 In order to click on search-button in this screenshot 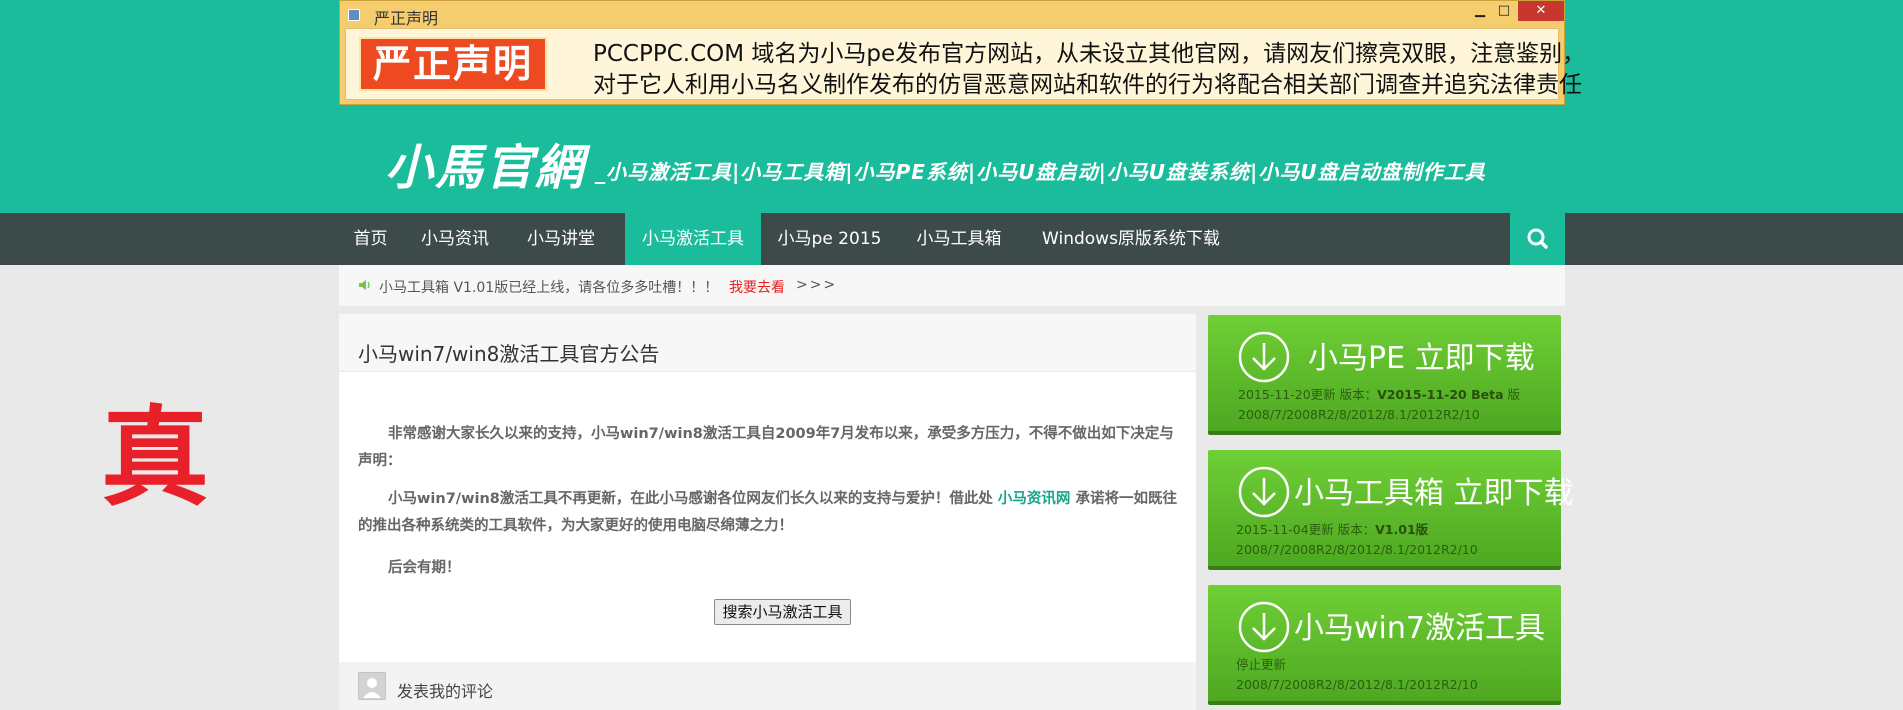, I will do `click(1537, 239)`.